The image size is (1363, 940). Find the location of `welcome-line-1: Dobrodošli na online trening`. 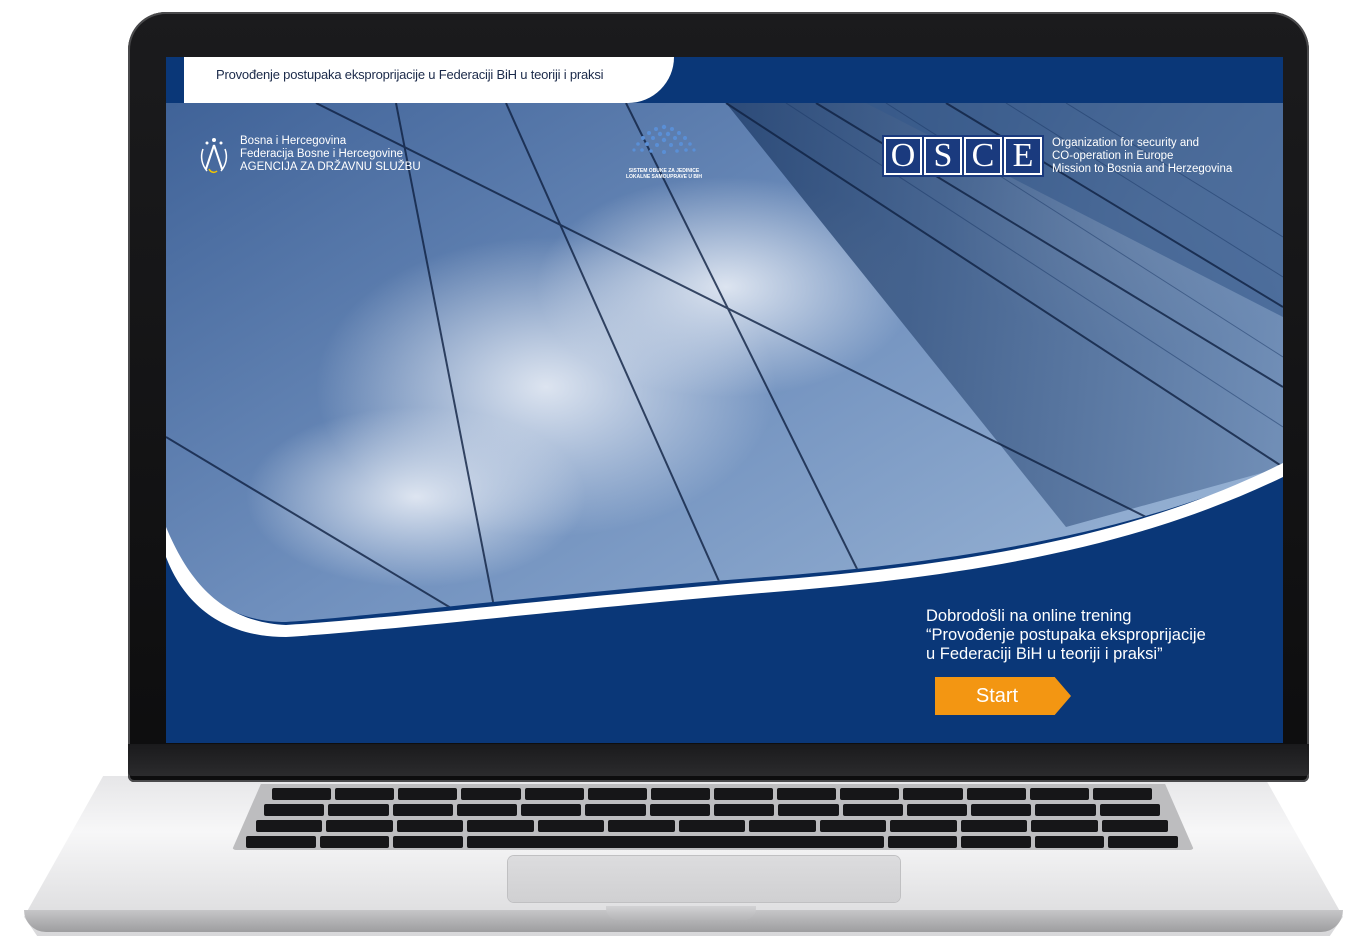

welcome-line-1: Dobrodošli na online trening is located at coordinates (1029, 616).